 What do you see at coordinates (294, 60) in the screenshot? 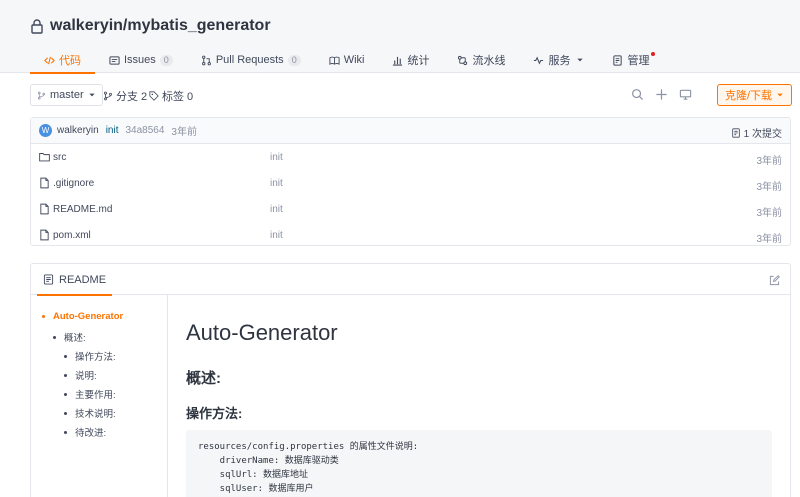
I see `pull-requests-count-badge: 0` at bounding box center [294, 60].